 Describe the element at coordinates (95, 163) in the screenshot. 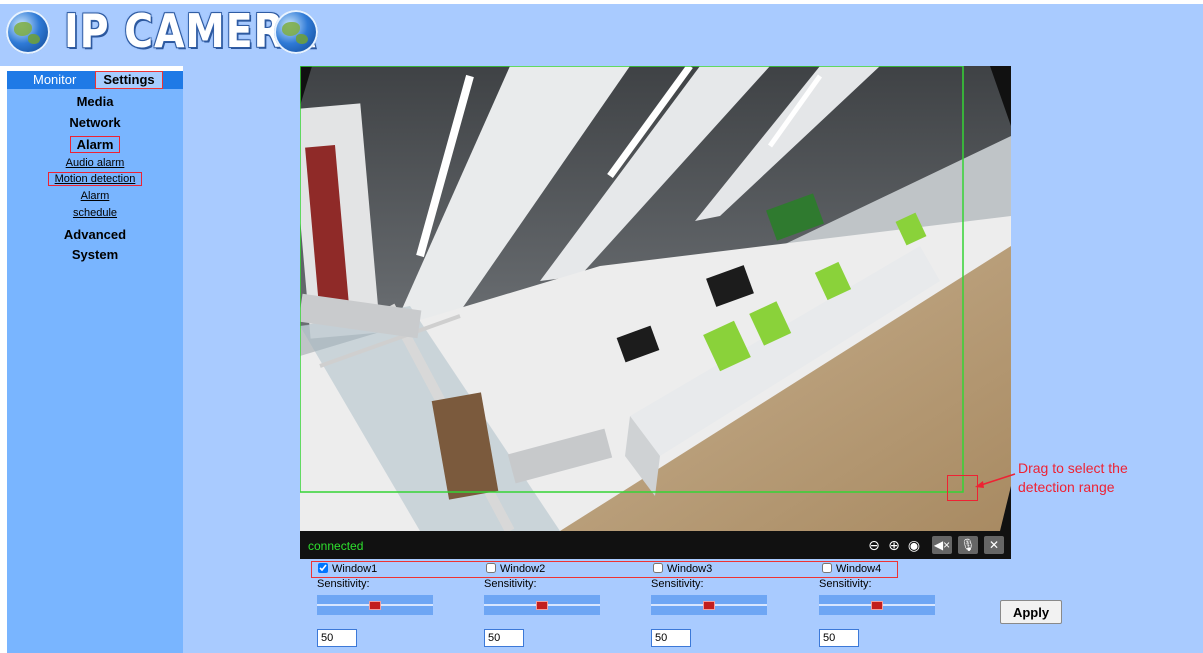

I see `submenu-audio-alarm: Audio alarm` at that location.